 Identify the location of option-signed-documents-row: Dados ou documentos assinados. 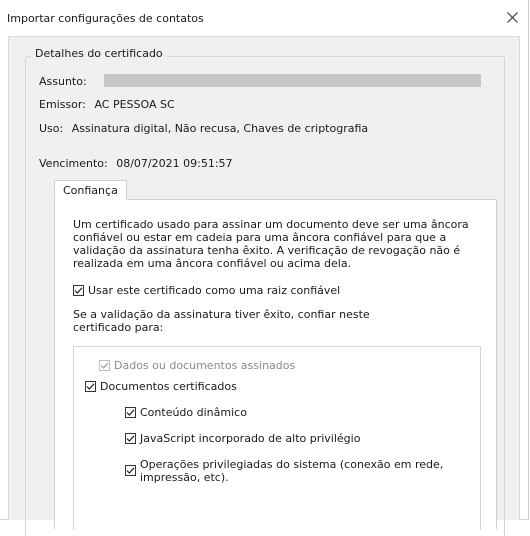
(197, 365).